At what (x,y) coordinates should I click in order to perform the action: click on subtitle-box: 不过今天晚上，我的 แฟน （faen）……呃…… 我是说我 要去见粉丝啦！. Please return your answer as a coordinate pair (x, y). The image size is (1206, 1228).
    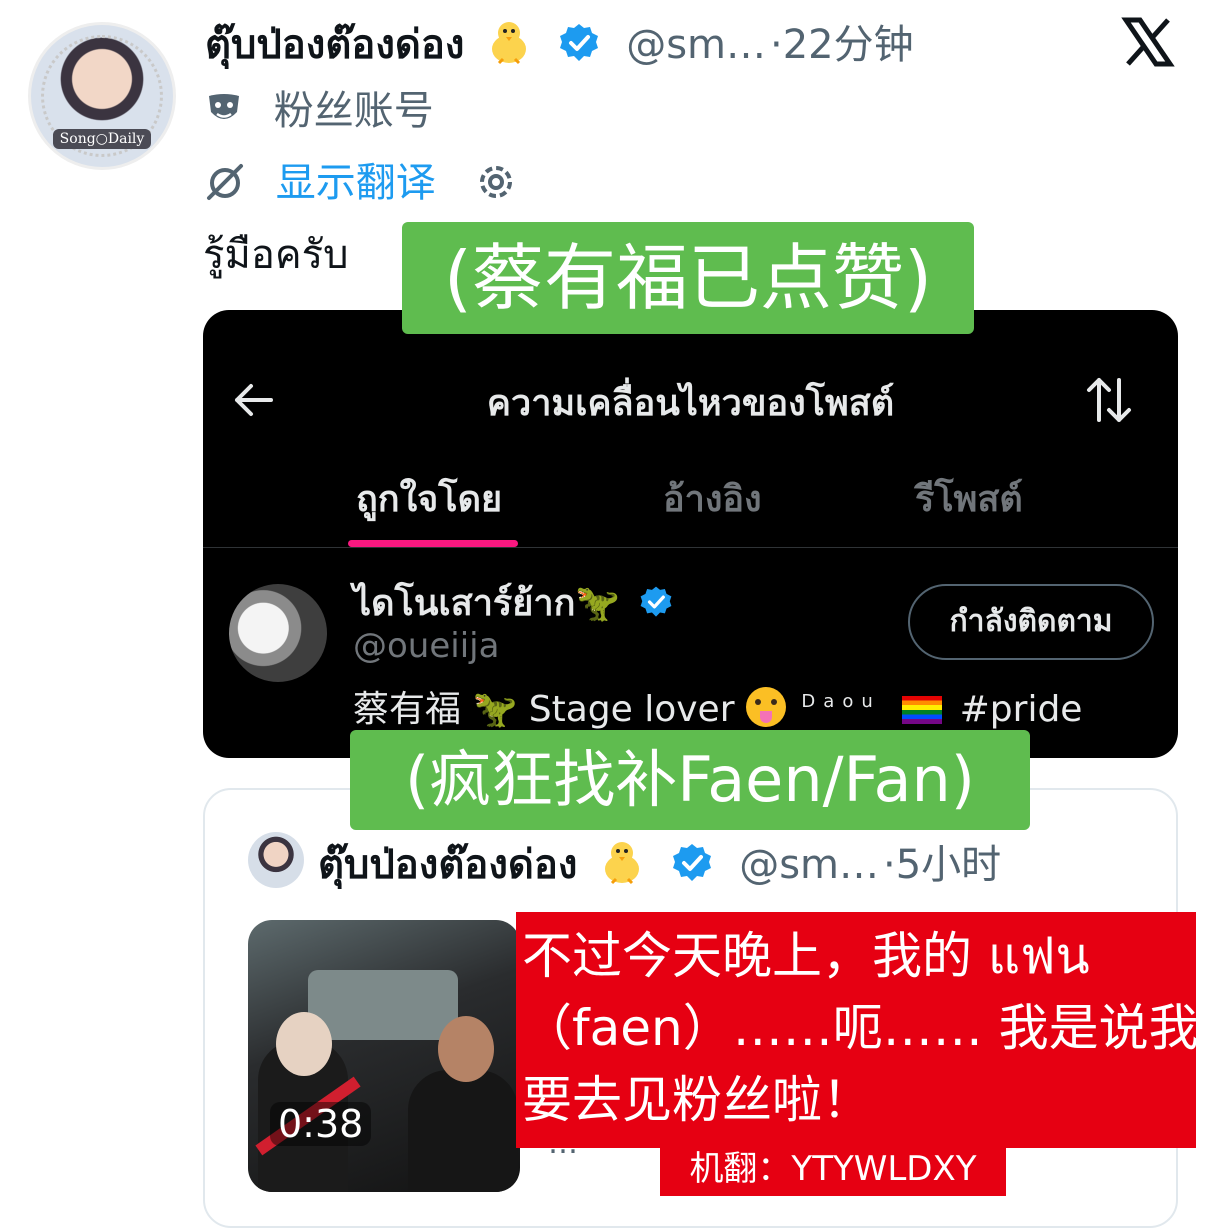
    Looking at the image, I should click on (857, 1030).